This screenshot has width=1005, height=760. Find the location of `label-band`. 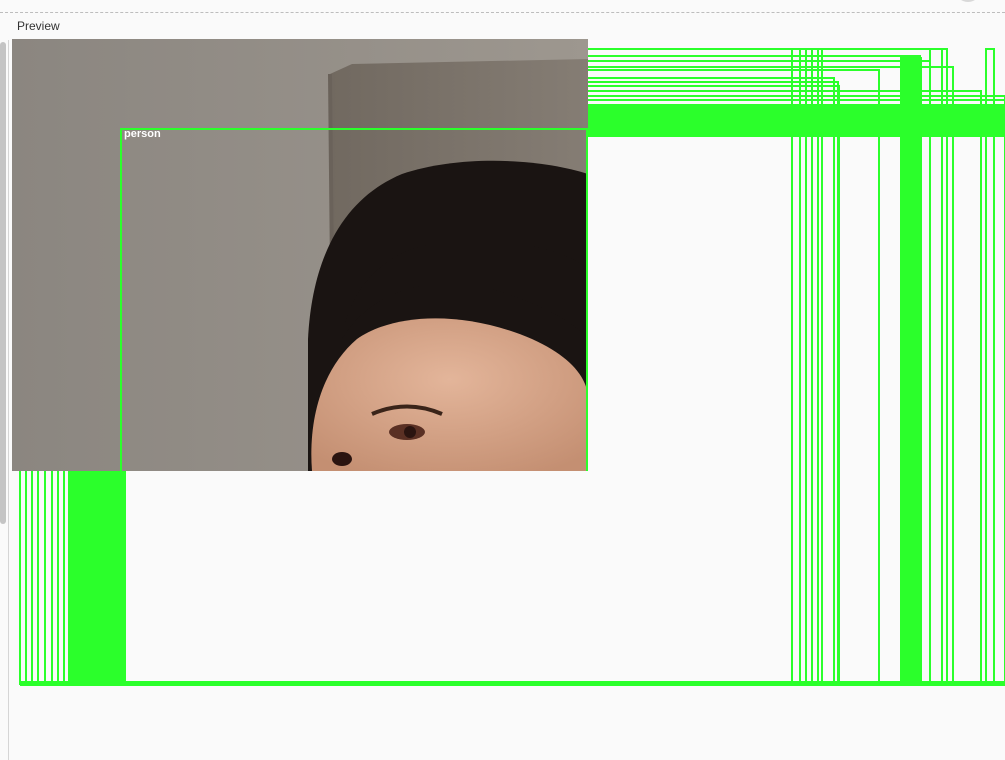

label-band is located at coordinates (796, 120).